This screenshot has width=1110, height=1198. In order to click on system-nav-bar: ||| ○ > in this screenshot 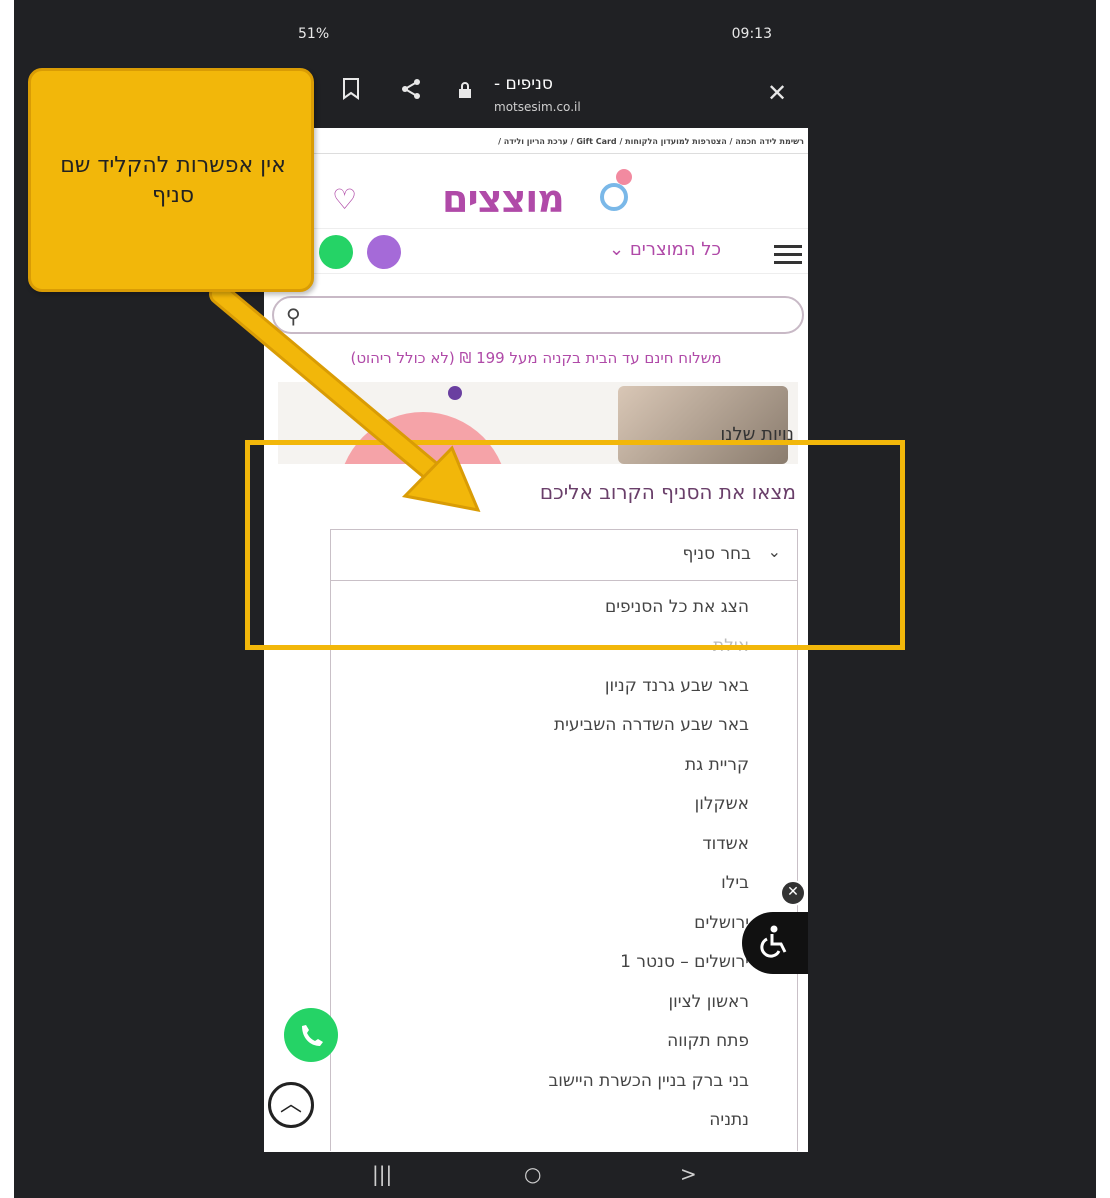, I will do `click(536, 1175)`.